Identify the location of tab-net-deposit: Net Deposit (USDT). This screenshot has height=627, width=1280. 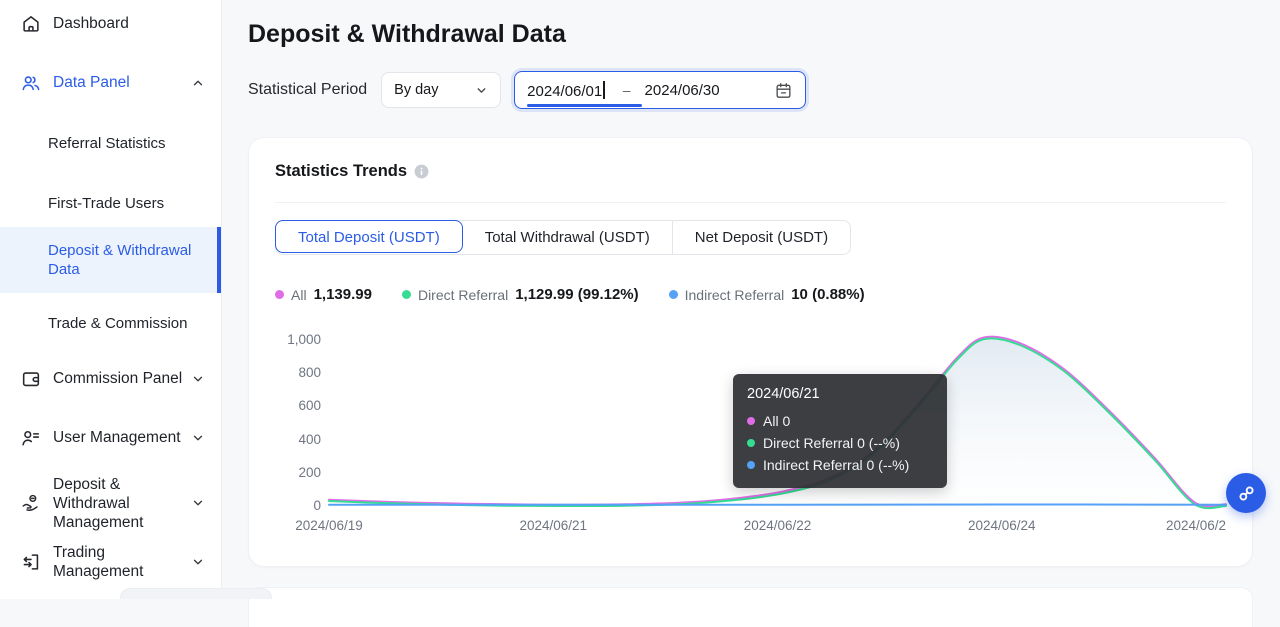
(761, 237).